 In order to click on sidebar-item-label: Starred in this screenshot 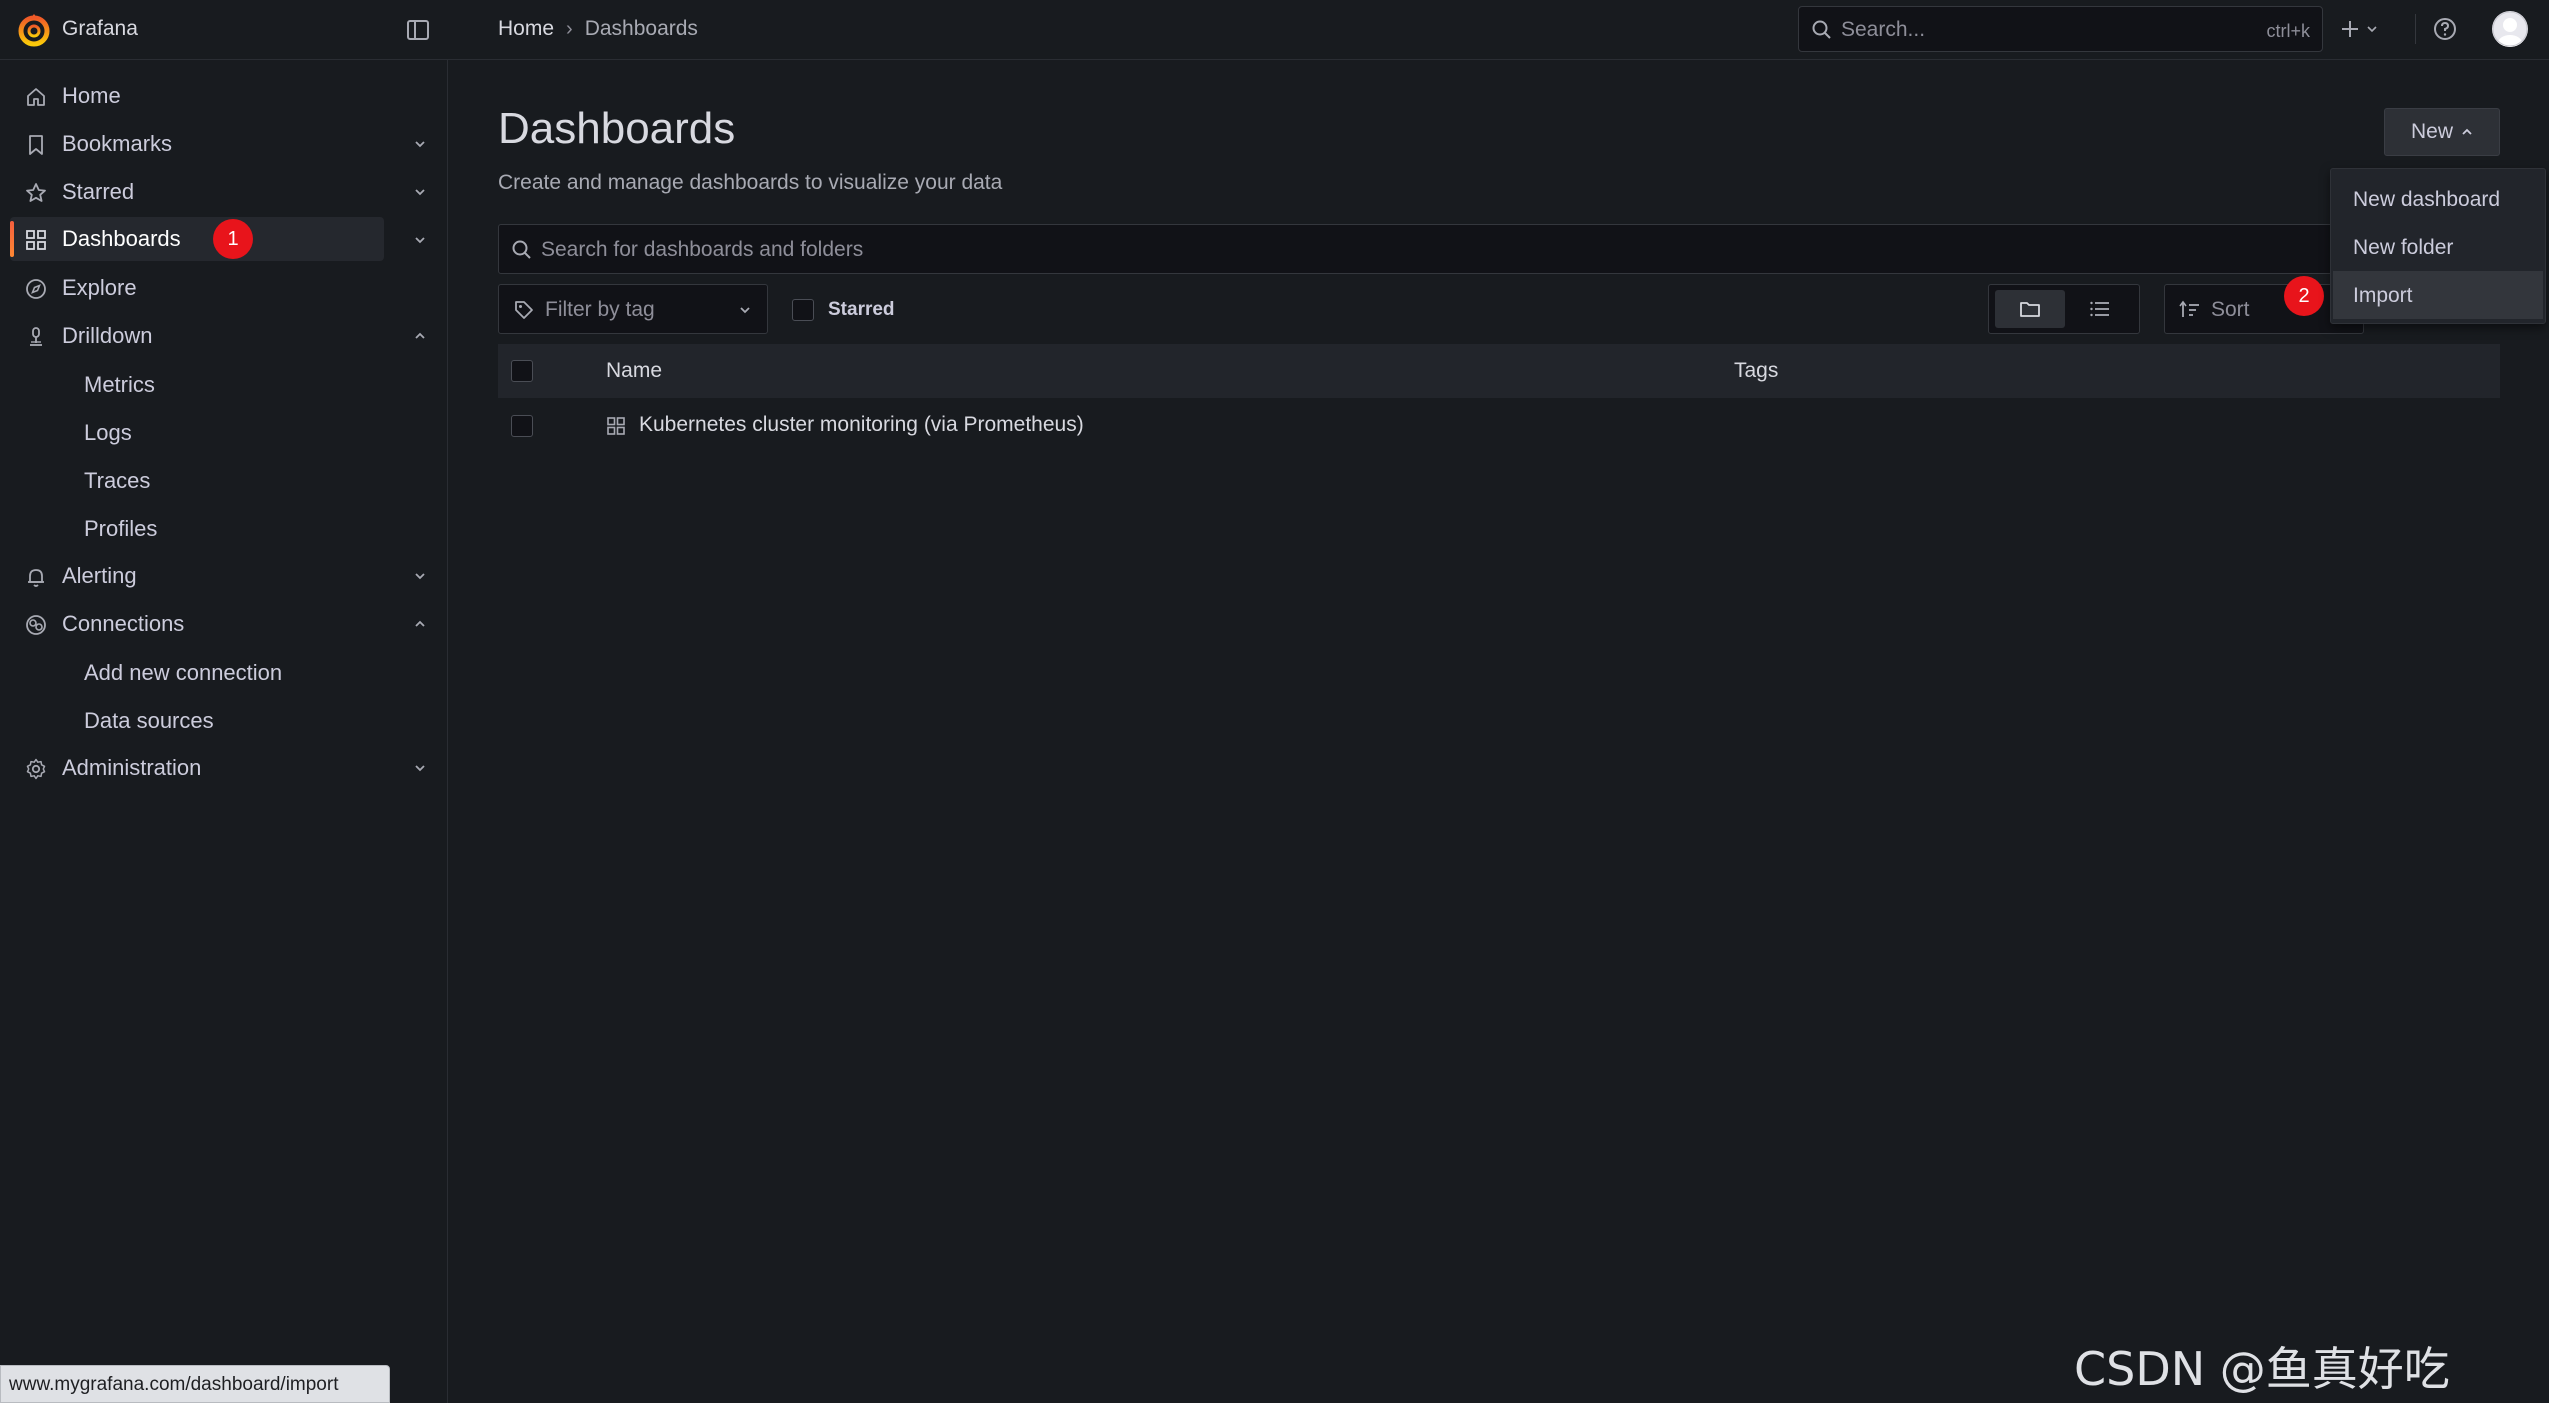, I will do `click(98, 191)`.